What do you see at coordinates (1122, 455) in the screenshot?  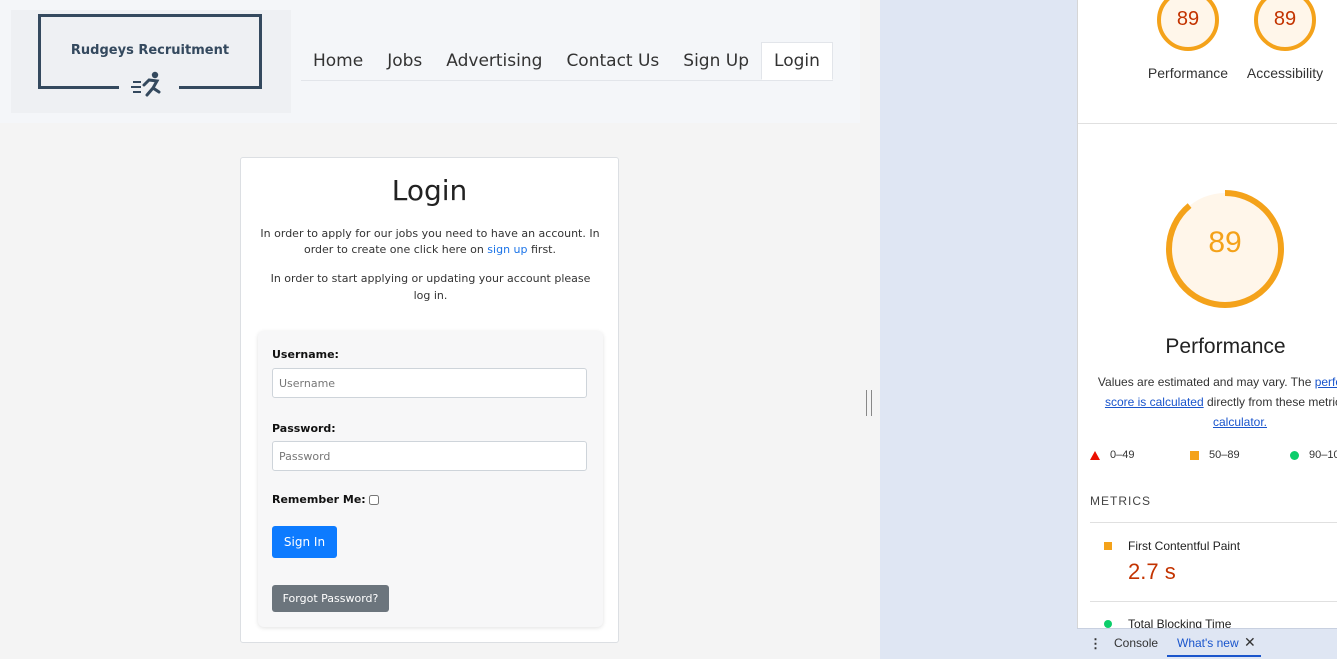 I see `legend-fail-range: 0–49` at bounding box center [1122, 455].